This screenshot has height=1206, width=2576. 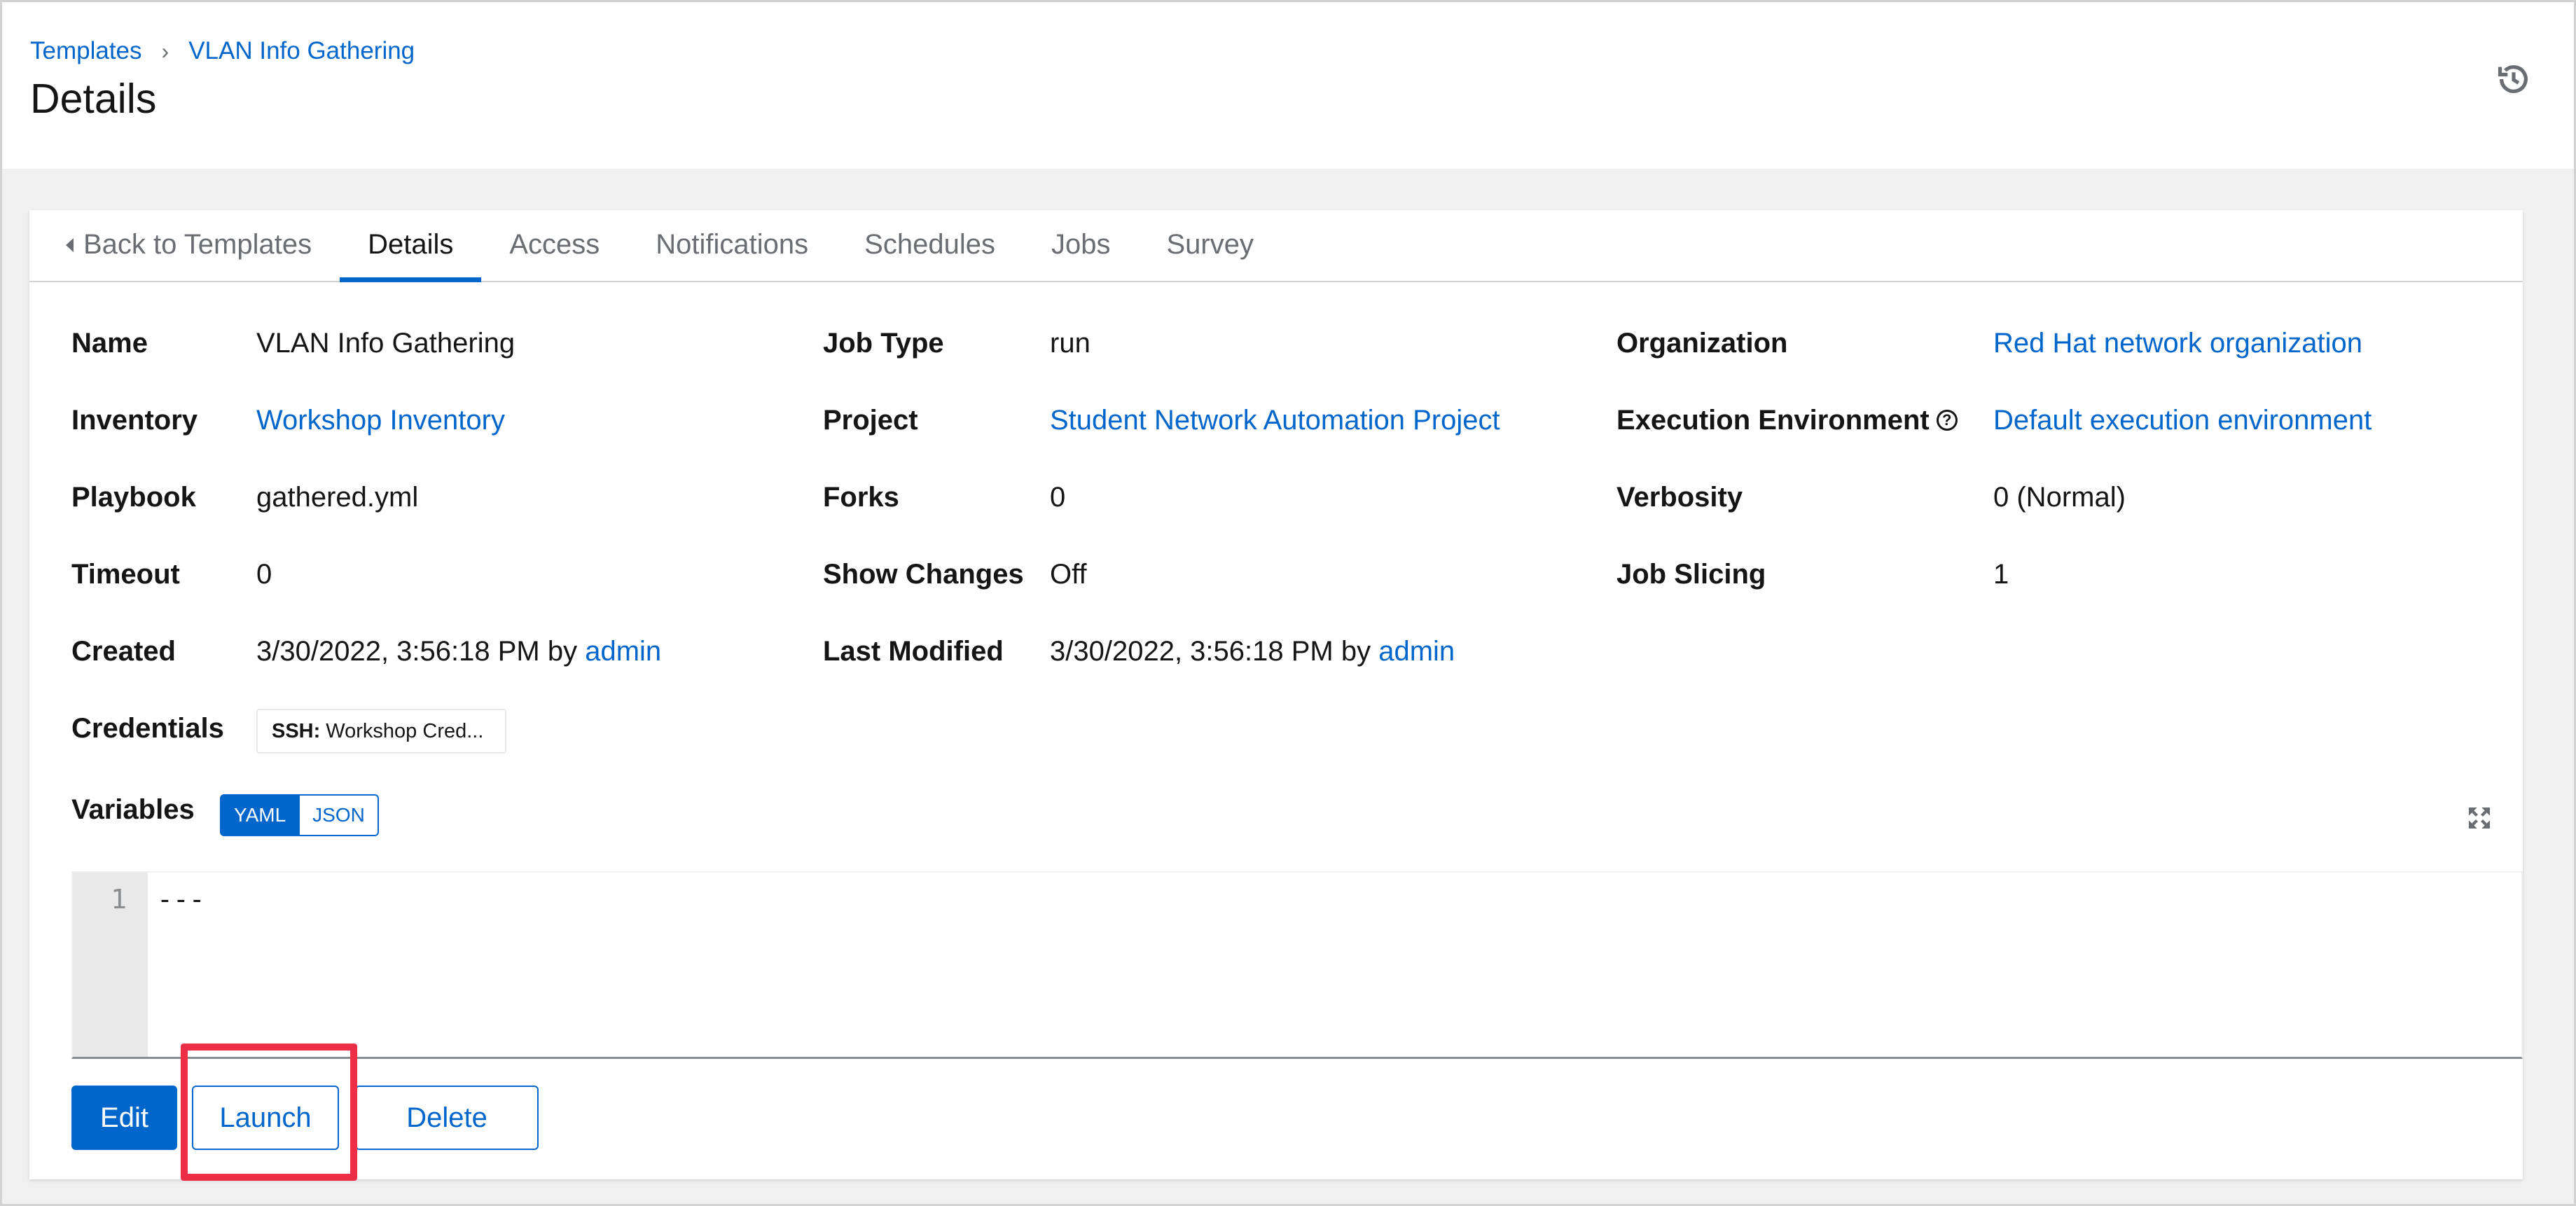 I want to click on organization-label: Organization, so click(x=1702, y=343).